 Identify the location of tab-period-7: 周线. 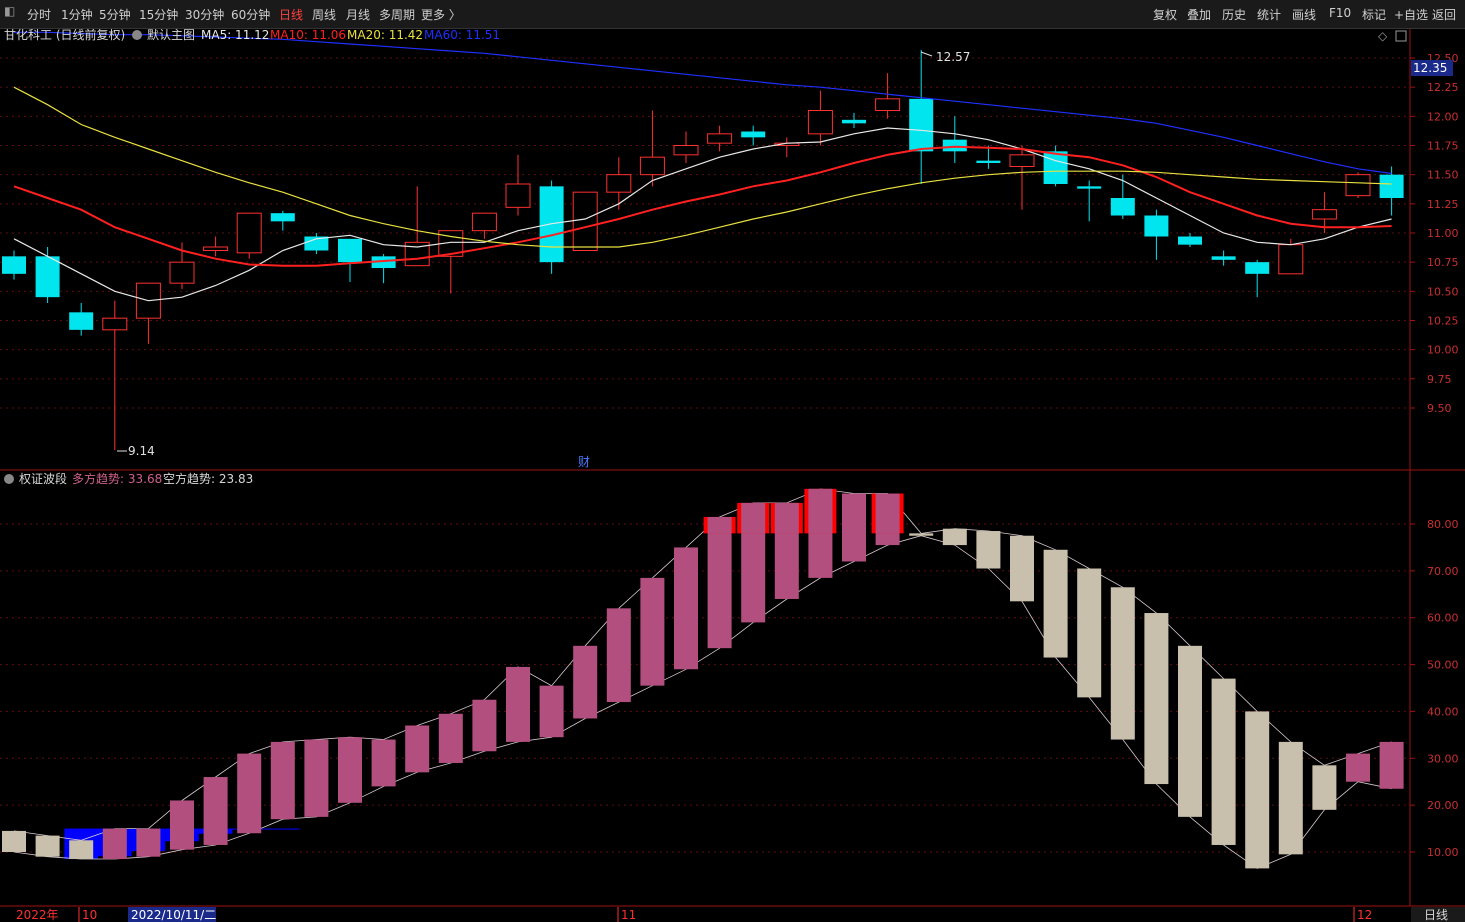
(324, 14).